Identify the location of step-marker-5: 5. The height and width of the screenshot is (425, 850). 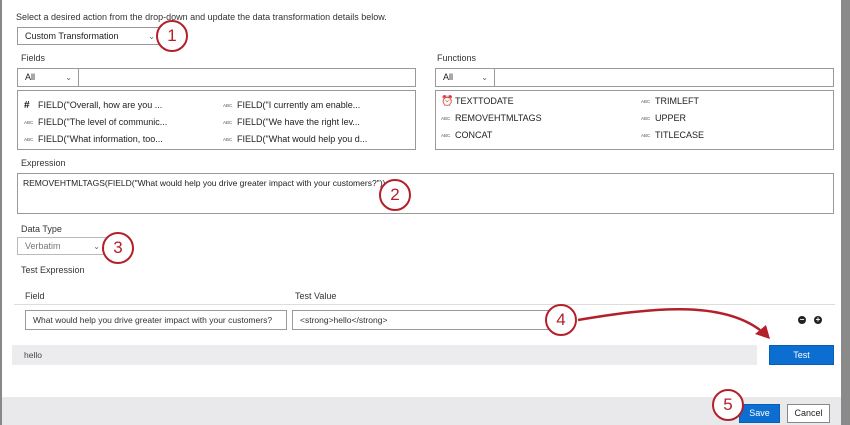
(728, 405).